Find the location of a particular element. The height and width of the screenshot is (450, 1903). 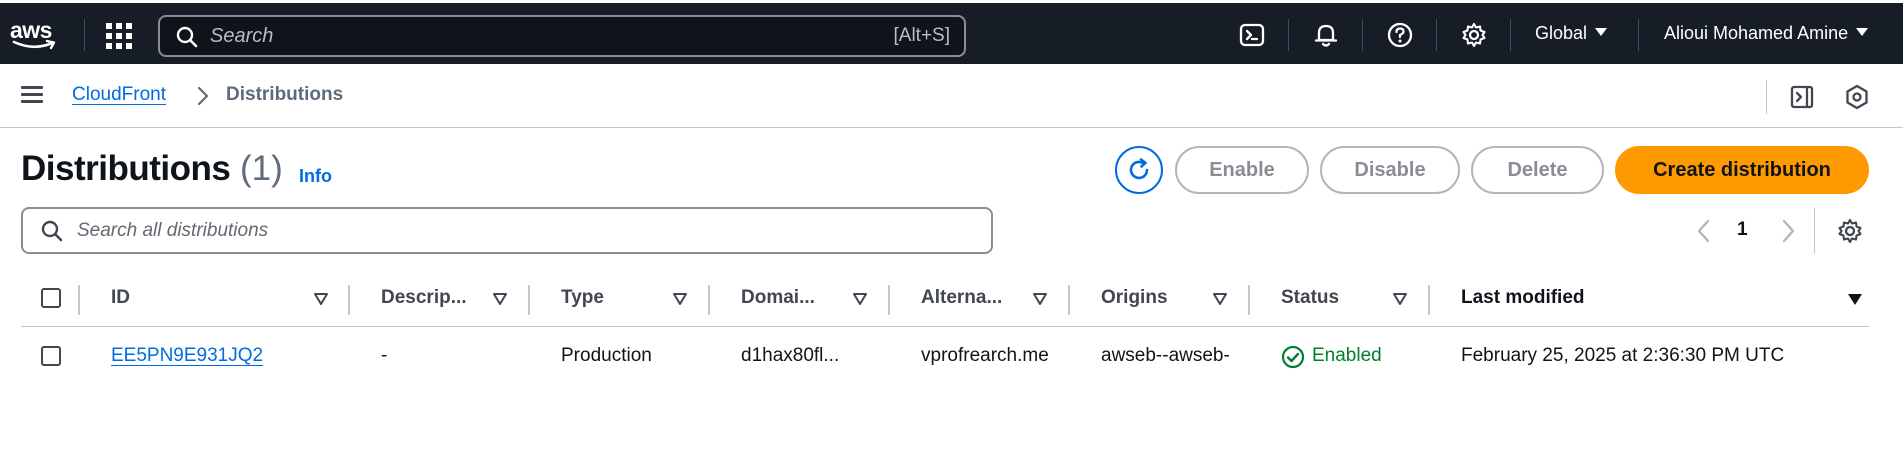

account-menu: Alioui Mohamed Amine is located at coordinates (1766, 33).